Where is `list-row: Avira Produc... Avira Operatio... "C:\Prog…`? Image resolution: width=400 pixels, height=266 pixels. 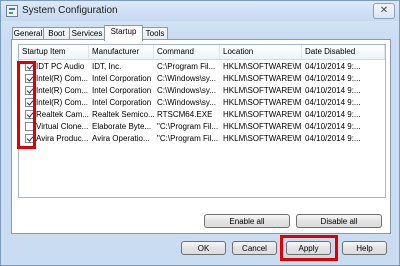 list-row: Avira Produc... Avira Operatio... "C:\Prog… is located at coordinates (202, 139).